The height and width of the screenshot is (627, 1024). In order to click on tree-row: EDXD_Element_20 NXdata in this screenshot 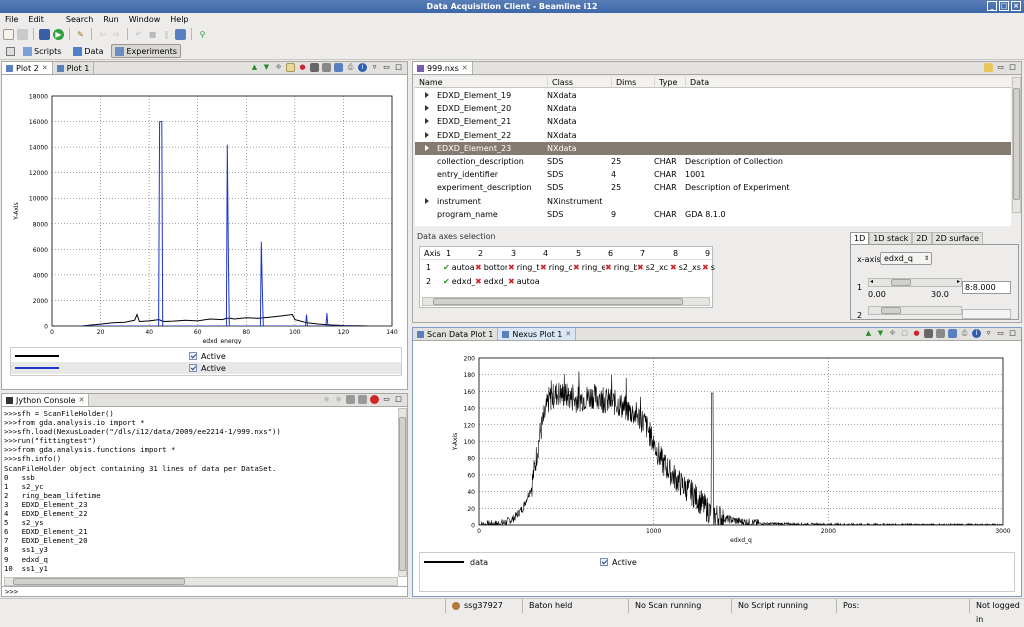, I will do `click(713, 108)`.